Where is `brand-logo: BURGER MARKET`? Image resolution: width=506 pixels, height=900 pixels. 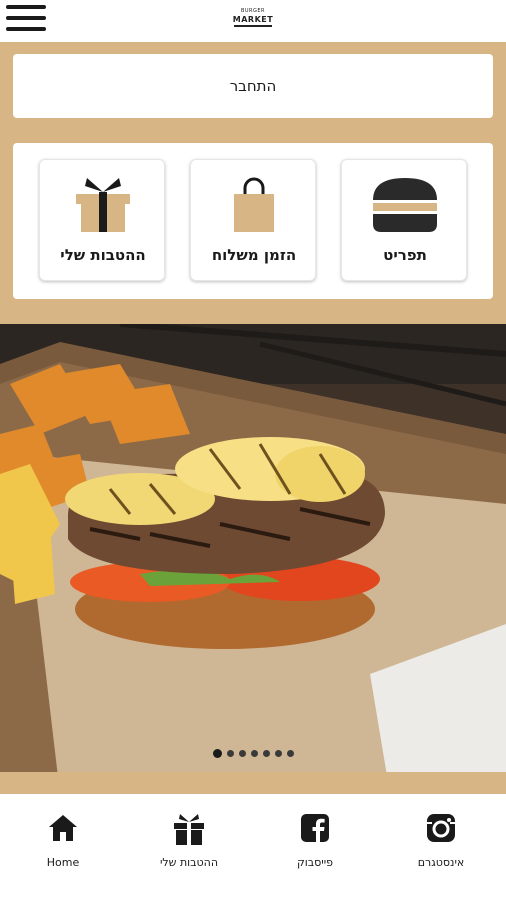 brand-logo: BURGER MARKET is located at coordinates (253, 20).